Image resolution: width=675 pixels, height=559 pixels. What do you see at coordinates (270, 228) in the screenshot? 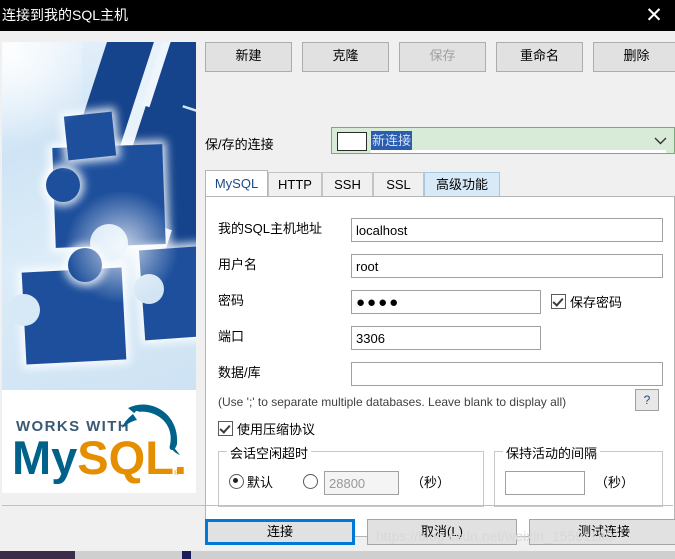
I see `host-label: 我的SQL主机地址` at bounding box center [270, 228].